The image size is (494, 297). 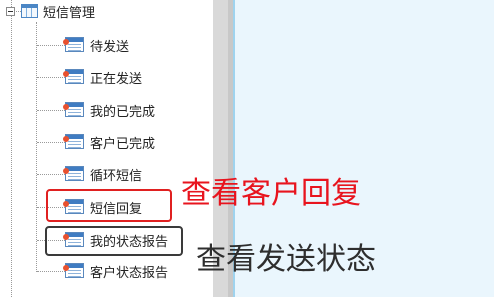 I want to click on tree-item-label: 我的已完成, so click(x=123, y=112).